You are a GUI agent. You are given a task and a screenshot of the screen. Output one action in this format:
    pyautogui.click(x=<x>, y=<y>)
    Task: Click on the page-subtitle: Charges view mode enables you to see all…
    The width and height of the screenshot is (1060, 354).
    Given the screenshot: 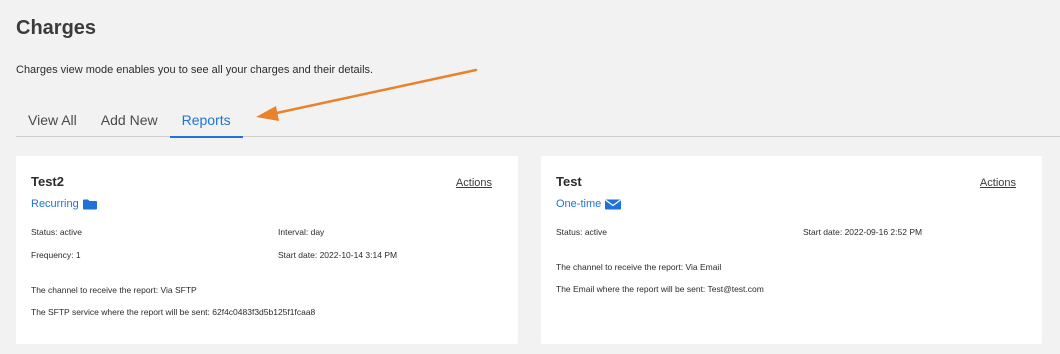 What is the action you would take?
    pyautogui.click(x=195, y=70)
    